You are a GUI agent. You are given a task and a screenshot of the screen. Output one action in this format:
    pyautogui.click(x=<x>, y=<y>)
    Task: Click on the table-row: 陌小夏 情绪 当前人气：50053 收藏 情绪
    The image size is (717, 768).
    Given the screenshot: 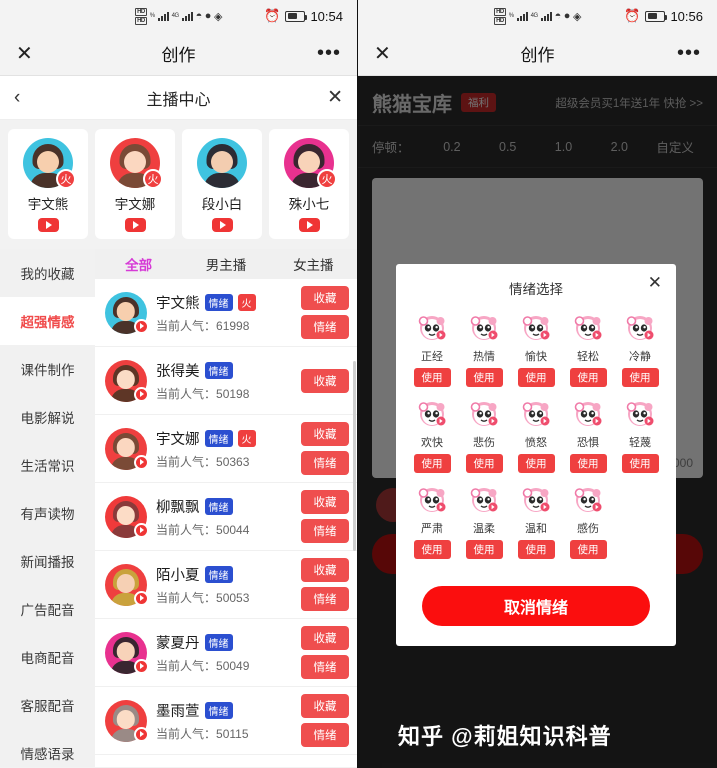 What is the action you would take?
    pyautogui.click(x=226, y=585)
    